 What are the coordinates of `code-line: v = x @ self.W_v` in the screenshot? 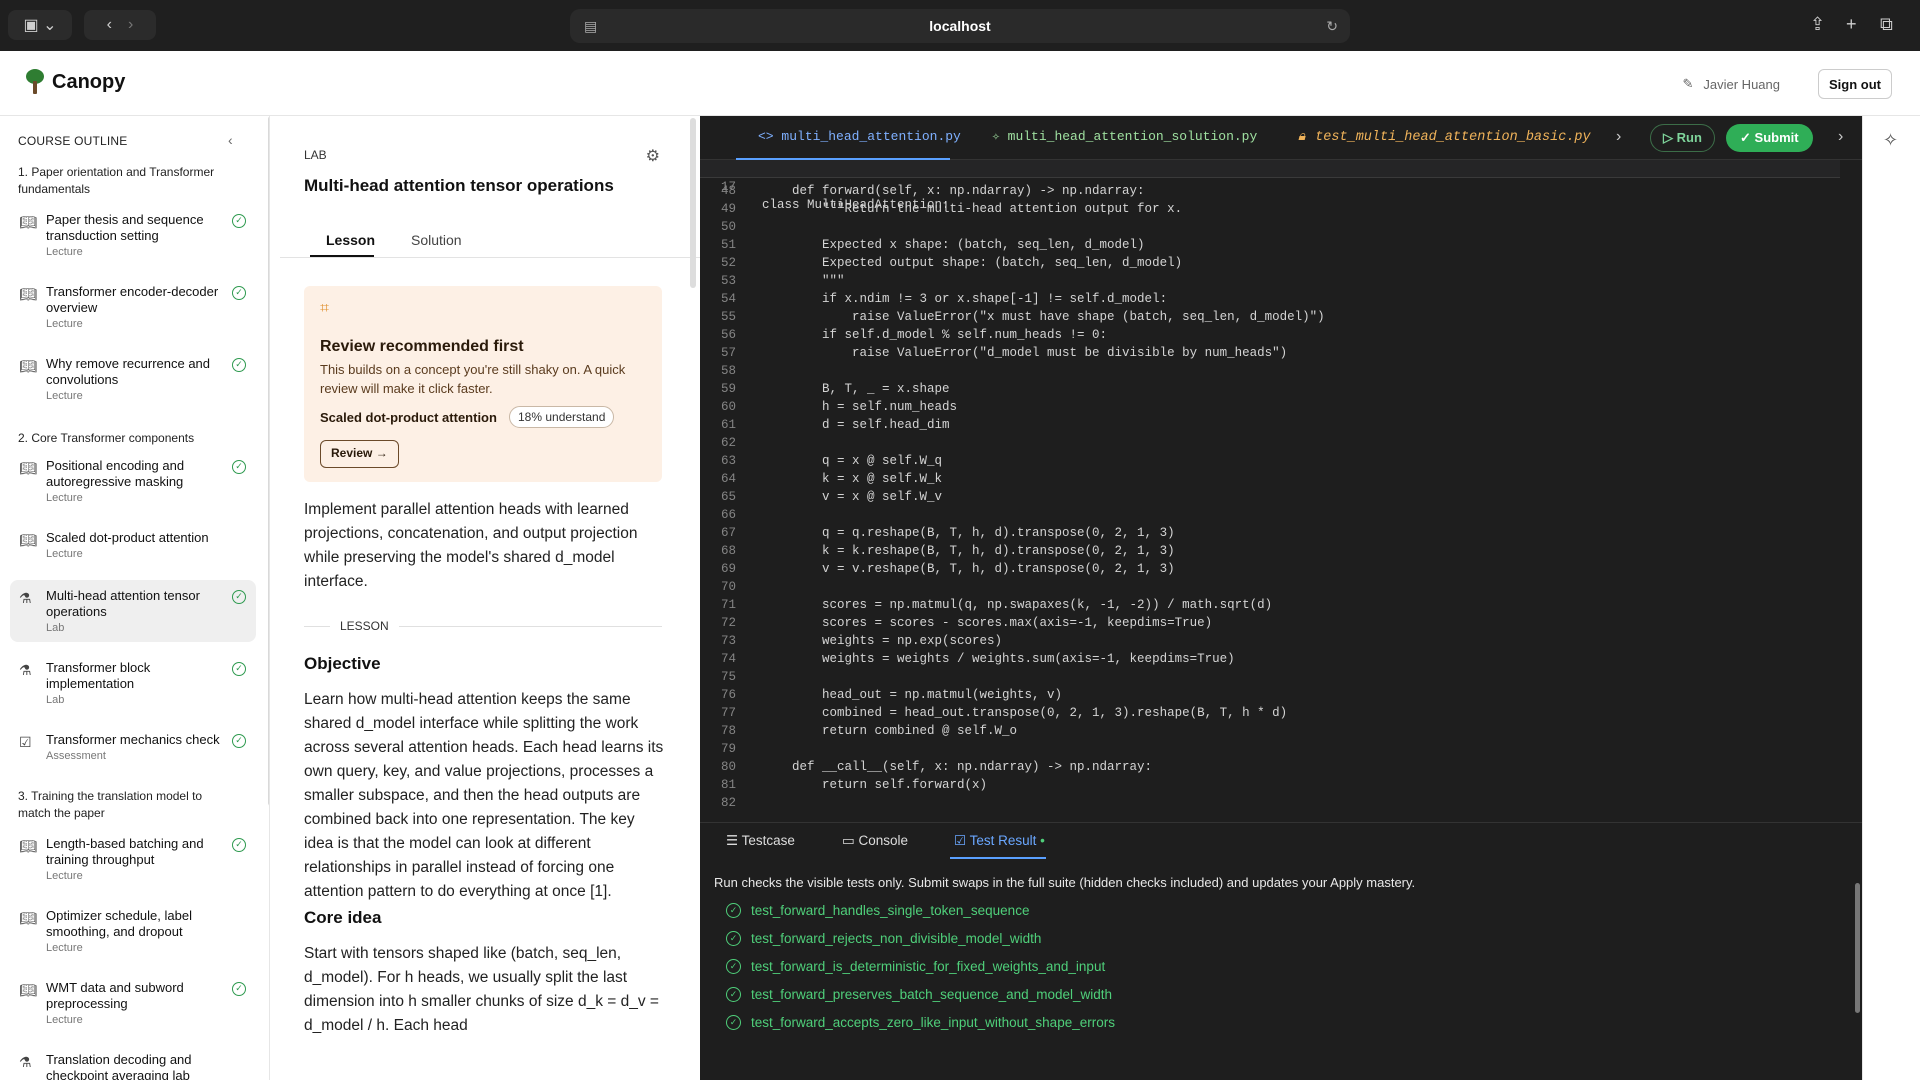 It's located at (852, 497).